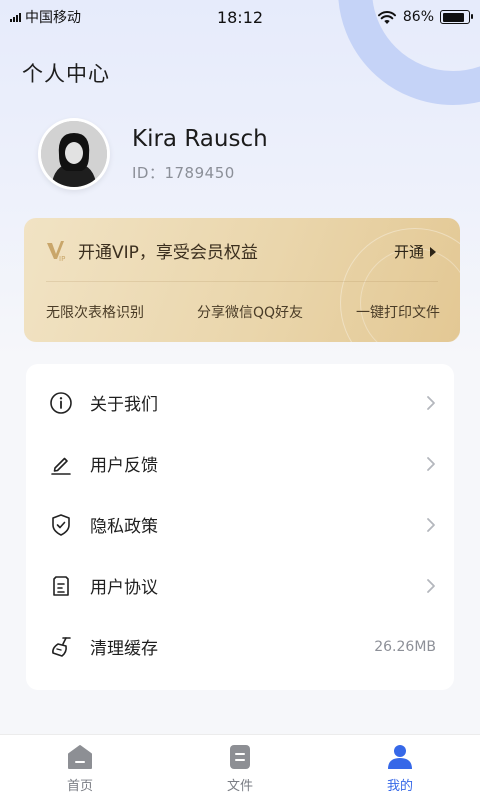  I want to click on svg-text: IP, so click(62, 259).